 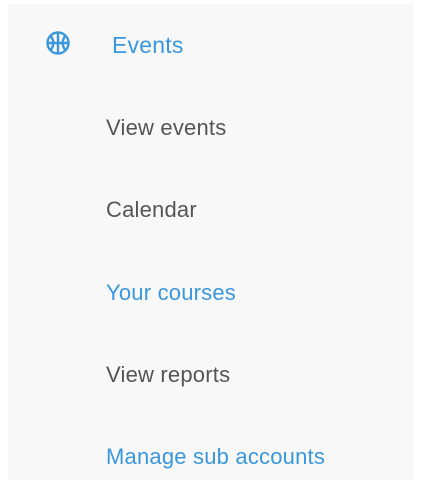 I want to click on menu-item-manage-sub-accounts: Manage sub accounts, so click(x=211, y=459).